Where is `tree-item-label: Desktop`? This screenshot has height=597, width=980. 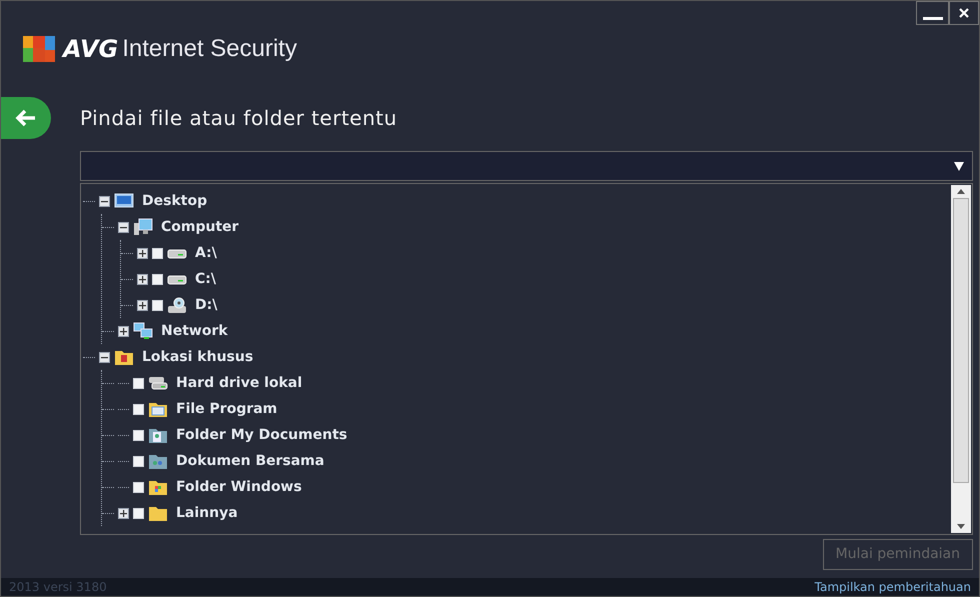
tree-item-label: Desktop is located at coordinates (175, 201).